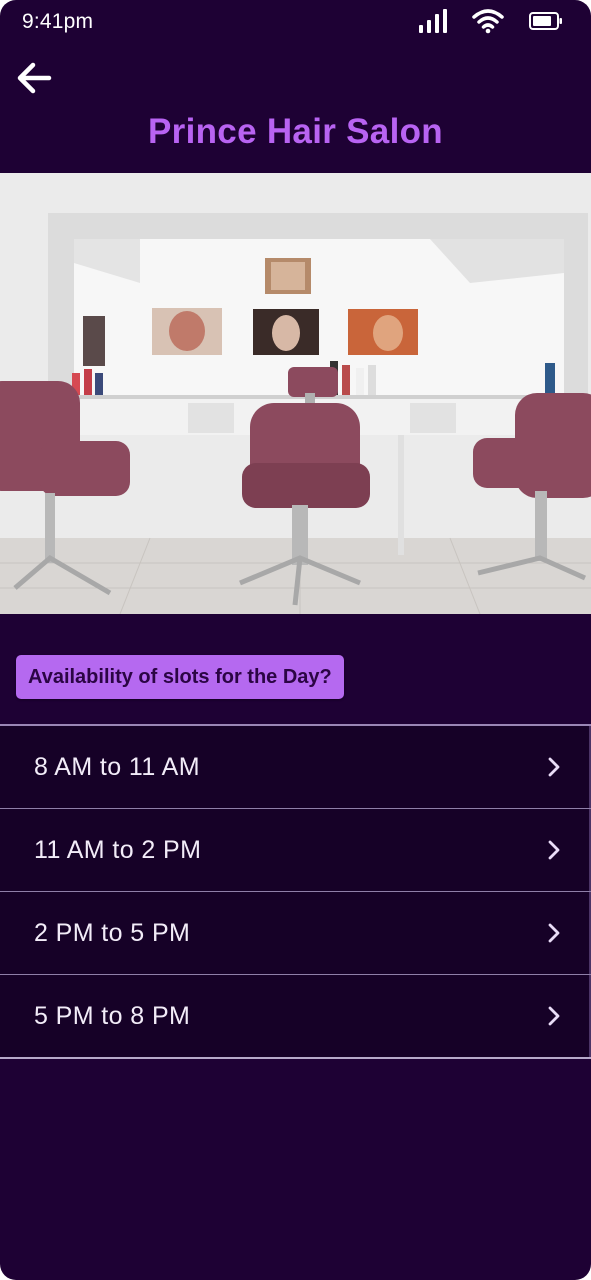 The height and width of the screenshot is (1280, 591). I want to click on availability-badge: Availability of slots for the Day?, so click(180, 677).